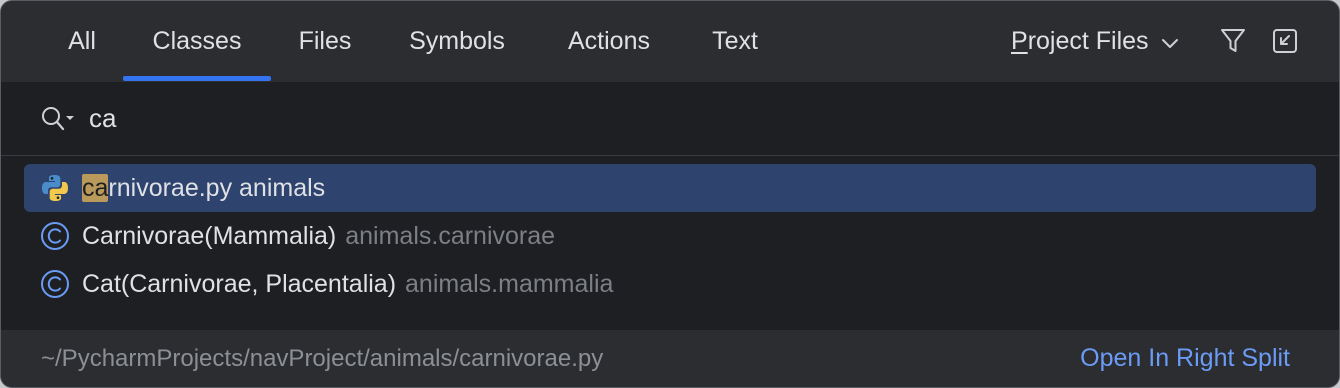 The image size is (1340, 388). Describe the element at coordinates (55, 188) in the screenshot. I see `python-file-icon` at that location.